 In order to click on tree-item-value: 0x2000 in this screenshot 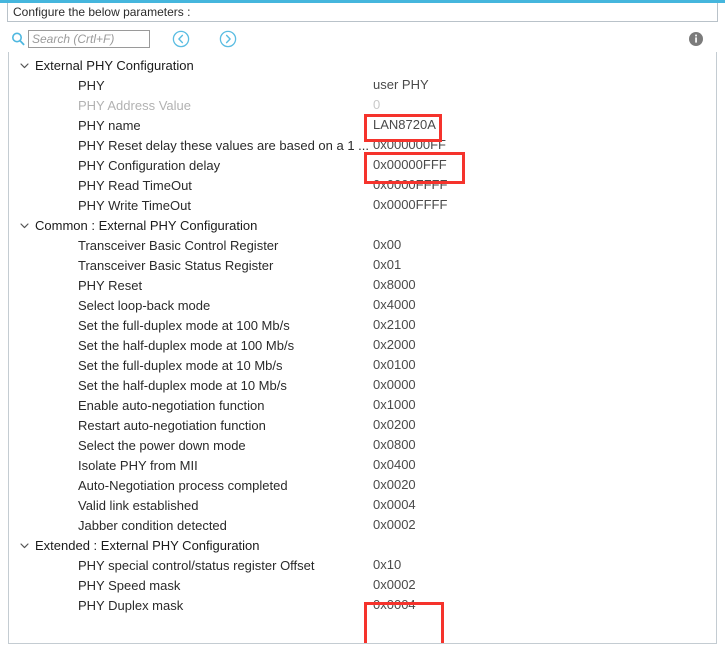, I will do `click(394, 345)`.